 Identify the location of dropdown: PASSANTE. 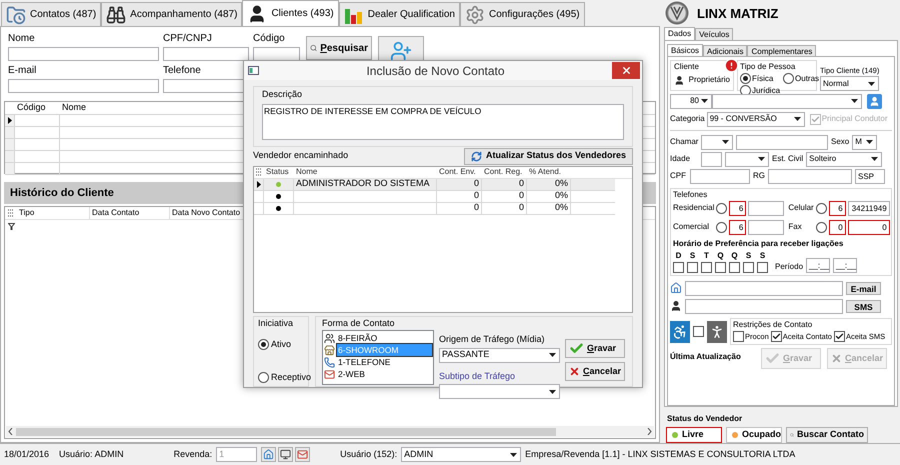
(499, 355).